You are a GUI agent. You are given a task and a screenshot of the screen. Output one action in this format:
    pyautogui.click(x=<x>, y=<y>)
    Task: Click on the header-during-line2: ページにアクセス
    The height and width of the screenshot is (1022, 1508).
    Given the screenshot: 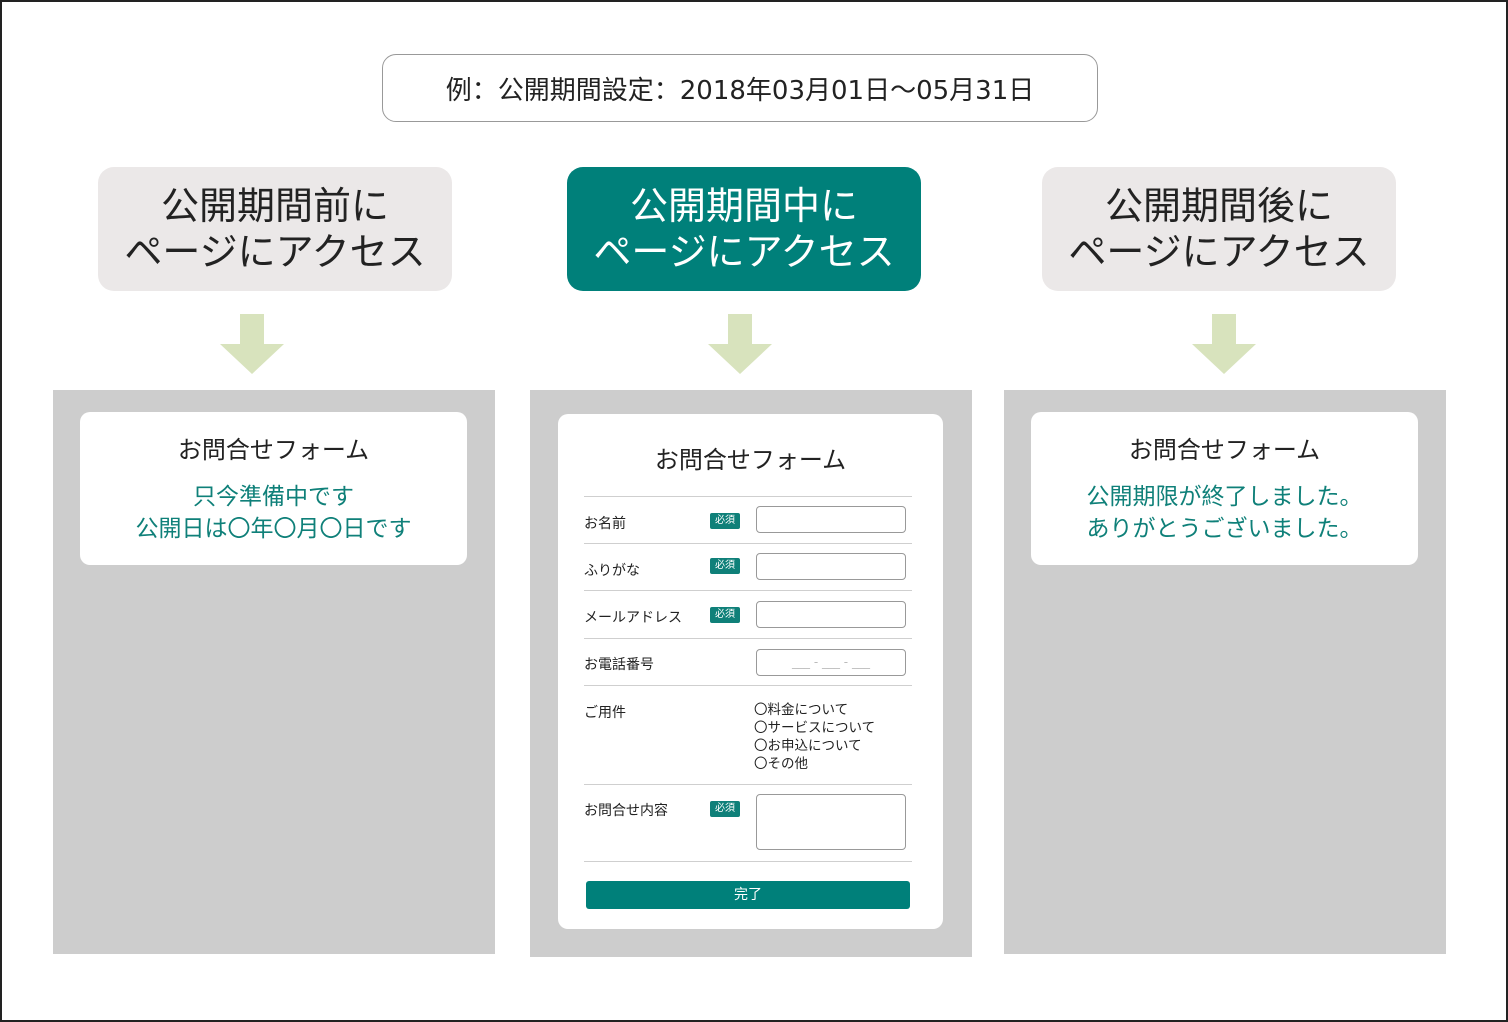 What is the action you would take?
    pyautogui.click(x=744, y=252)
    